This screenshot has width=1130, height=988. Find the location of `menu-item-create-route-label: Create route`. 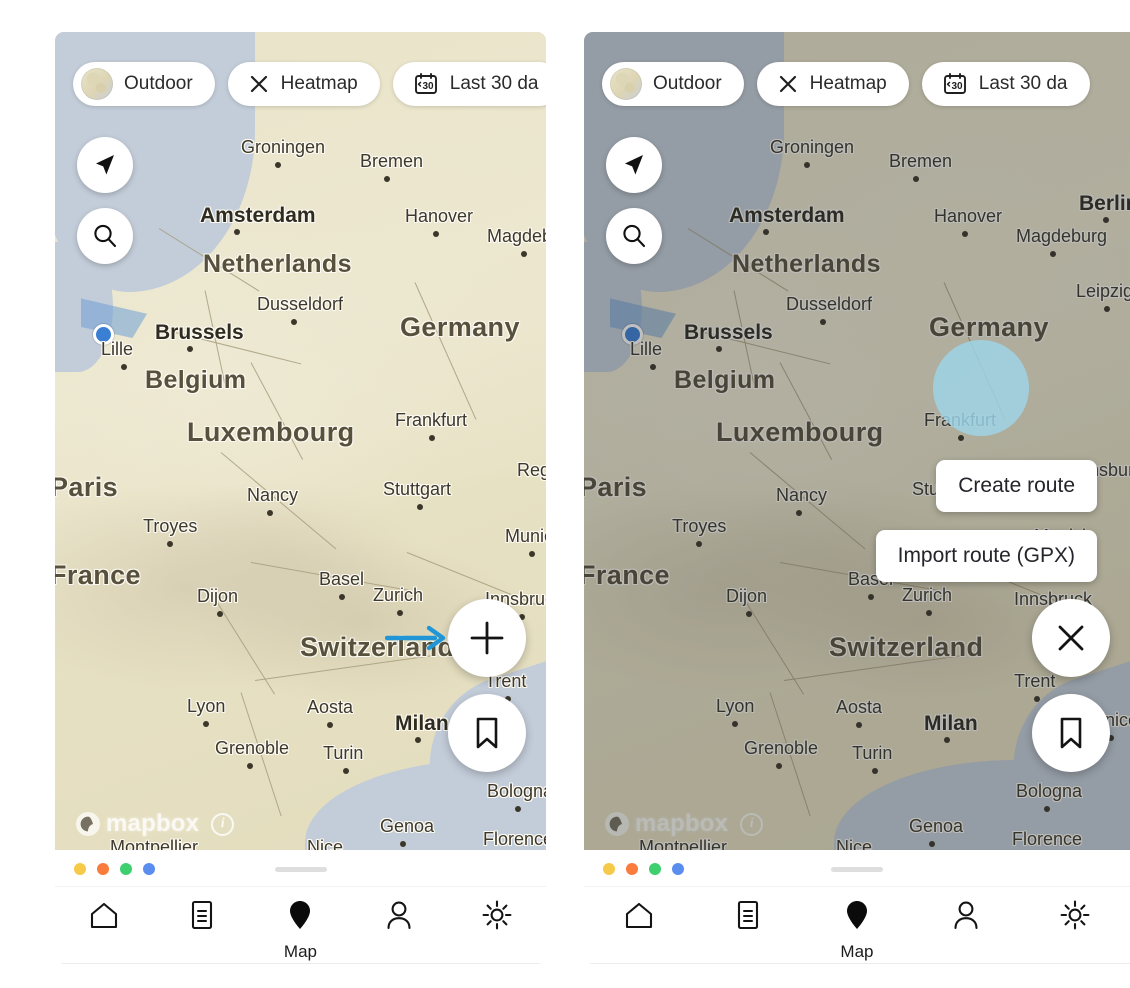

menu-item-create-route-label: Create route is located at coordinates (1016, 485).